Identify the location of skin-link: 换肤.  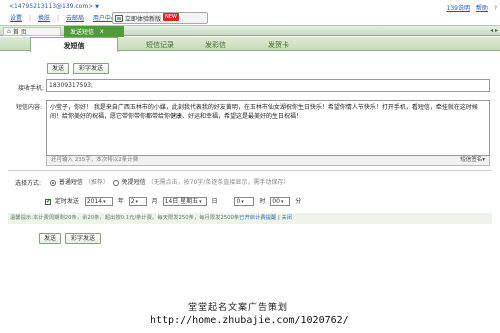
(44, 18).